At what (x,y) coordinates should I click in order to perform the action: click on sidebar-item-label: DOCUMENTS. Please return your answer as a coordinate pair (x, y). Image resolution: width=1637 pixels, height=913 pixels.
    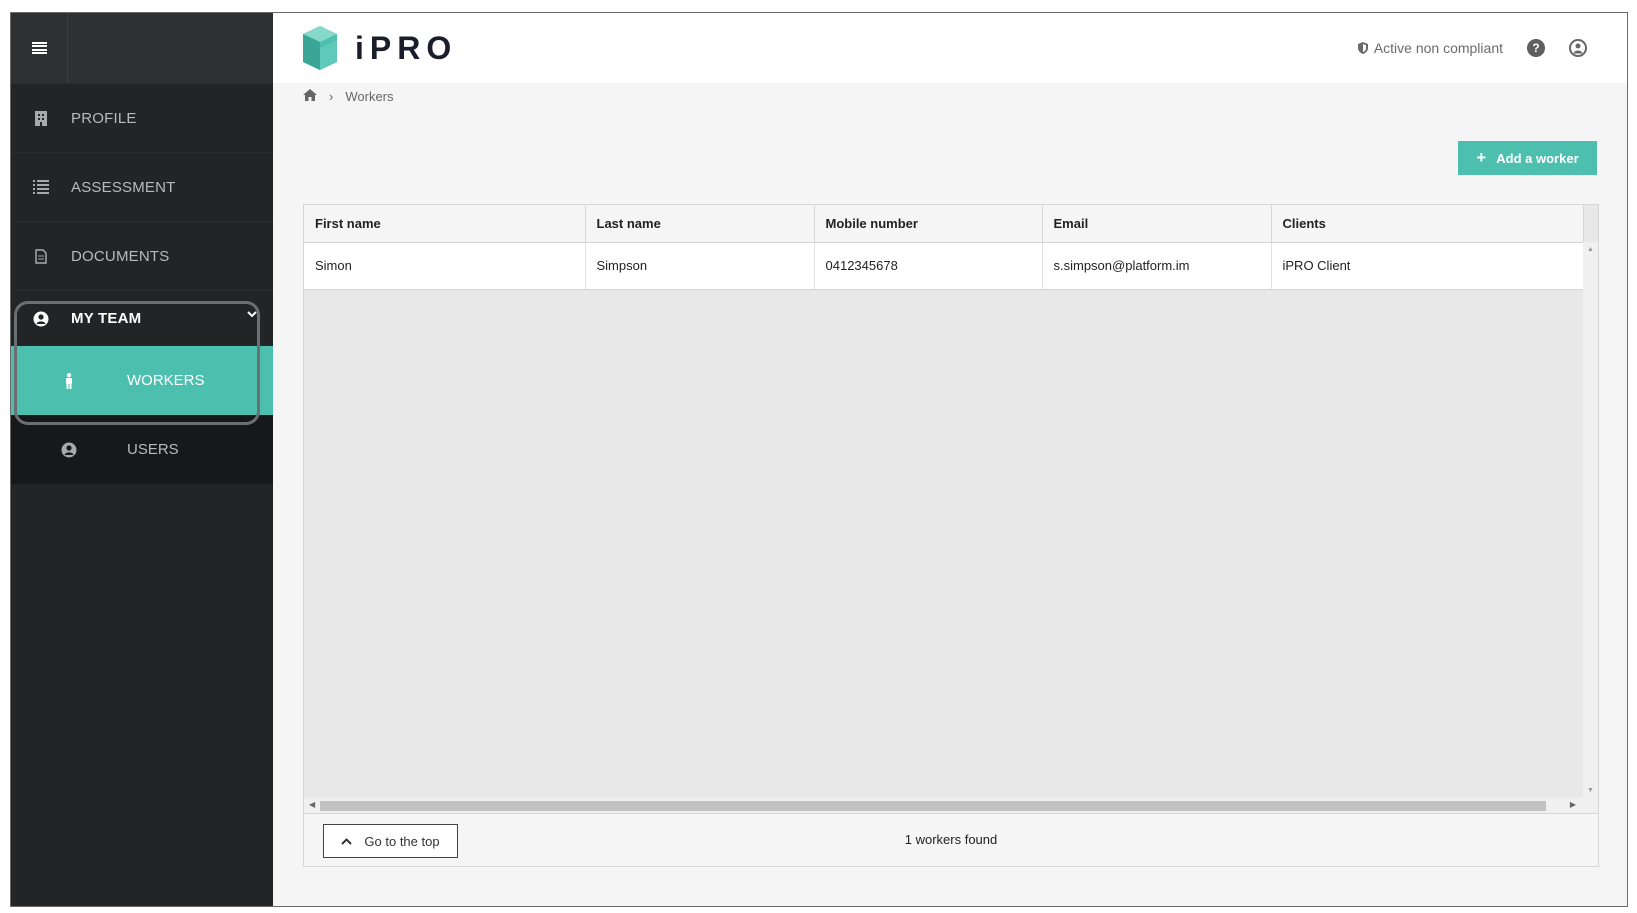
    Looking at the image, I should click on (120, 256).